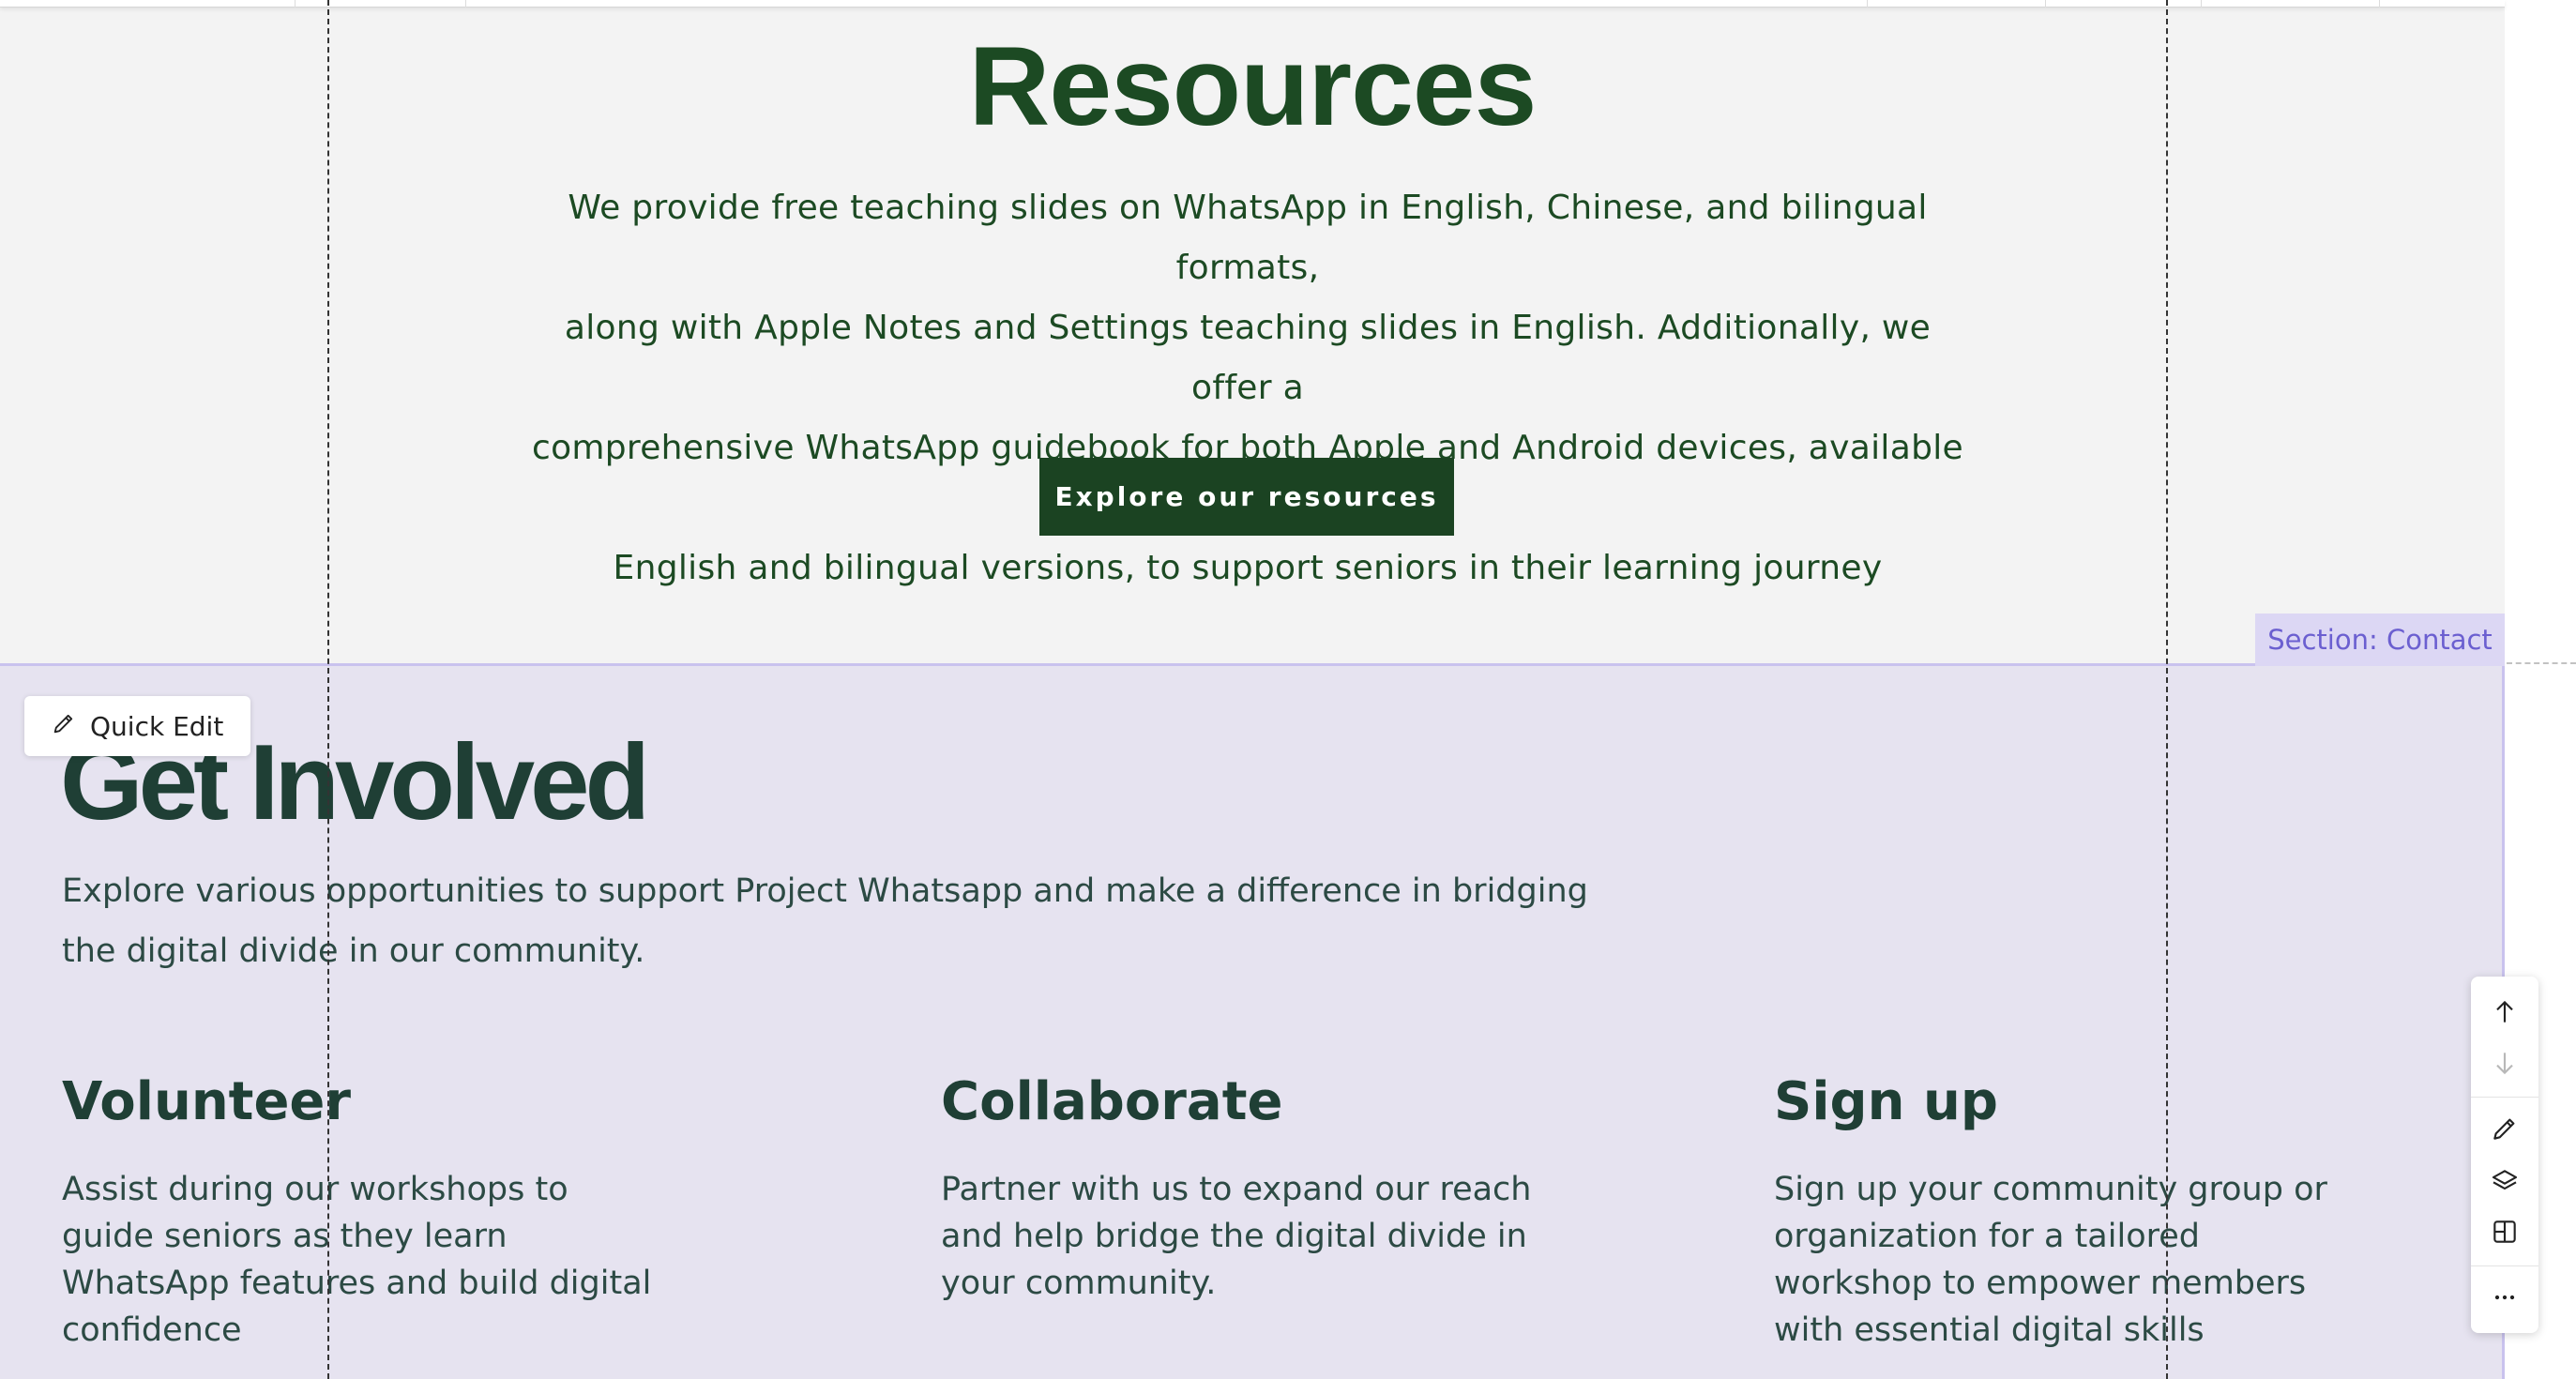  I want to click on volunteer-line: WhatsApp features and build digital, so click(357, 1284).